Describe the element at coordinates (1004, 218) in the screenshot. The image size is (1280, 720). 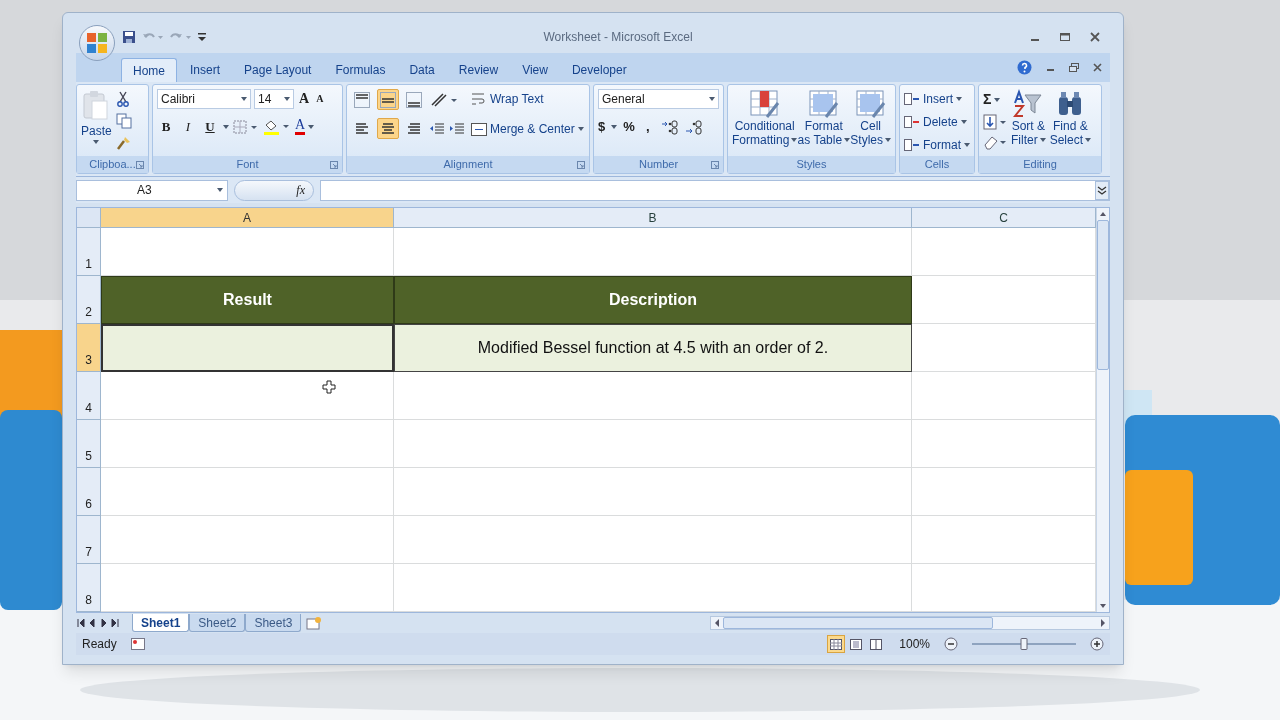
I see `column-header: C` at that location.